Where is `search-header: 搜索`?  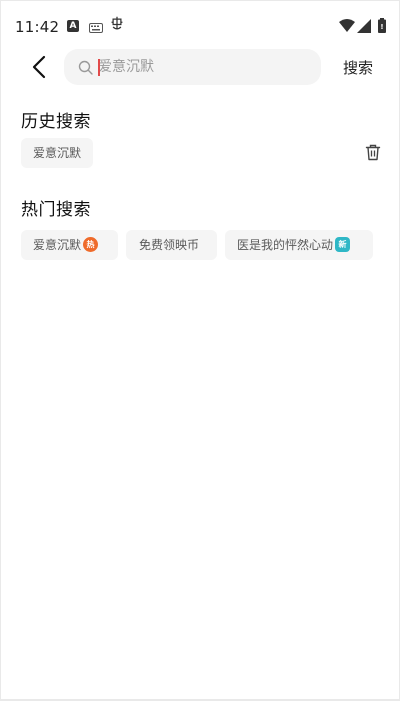 search-header: 搜索 is located at coordinates (200, 67).